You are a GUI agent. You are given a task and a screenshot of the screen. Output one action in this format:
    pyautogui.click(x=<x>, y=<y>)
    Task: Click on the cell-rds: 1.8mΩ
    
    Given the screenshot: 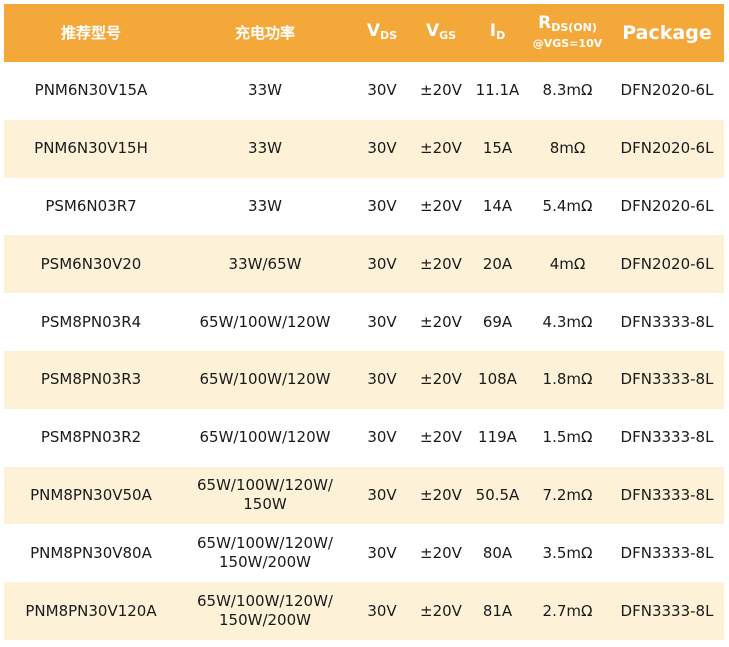 What is the action you would take?
    pyautogui.click(x=567, y=379)
    